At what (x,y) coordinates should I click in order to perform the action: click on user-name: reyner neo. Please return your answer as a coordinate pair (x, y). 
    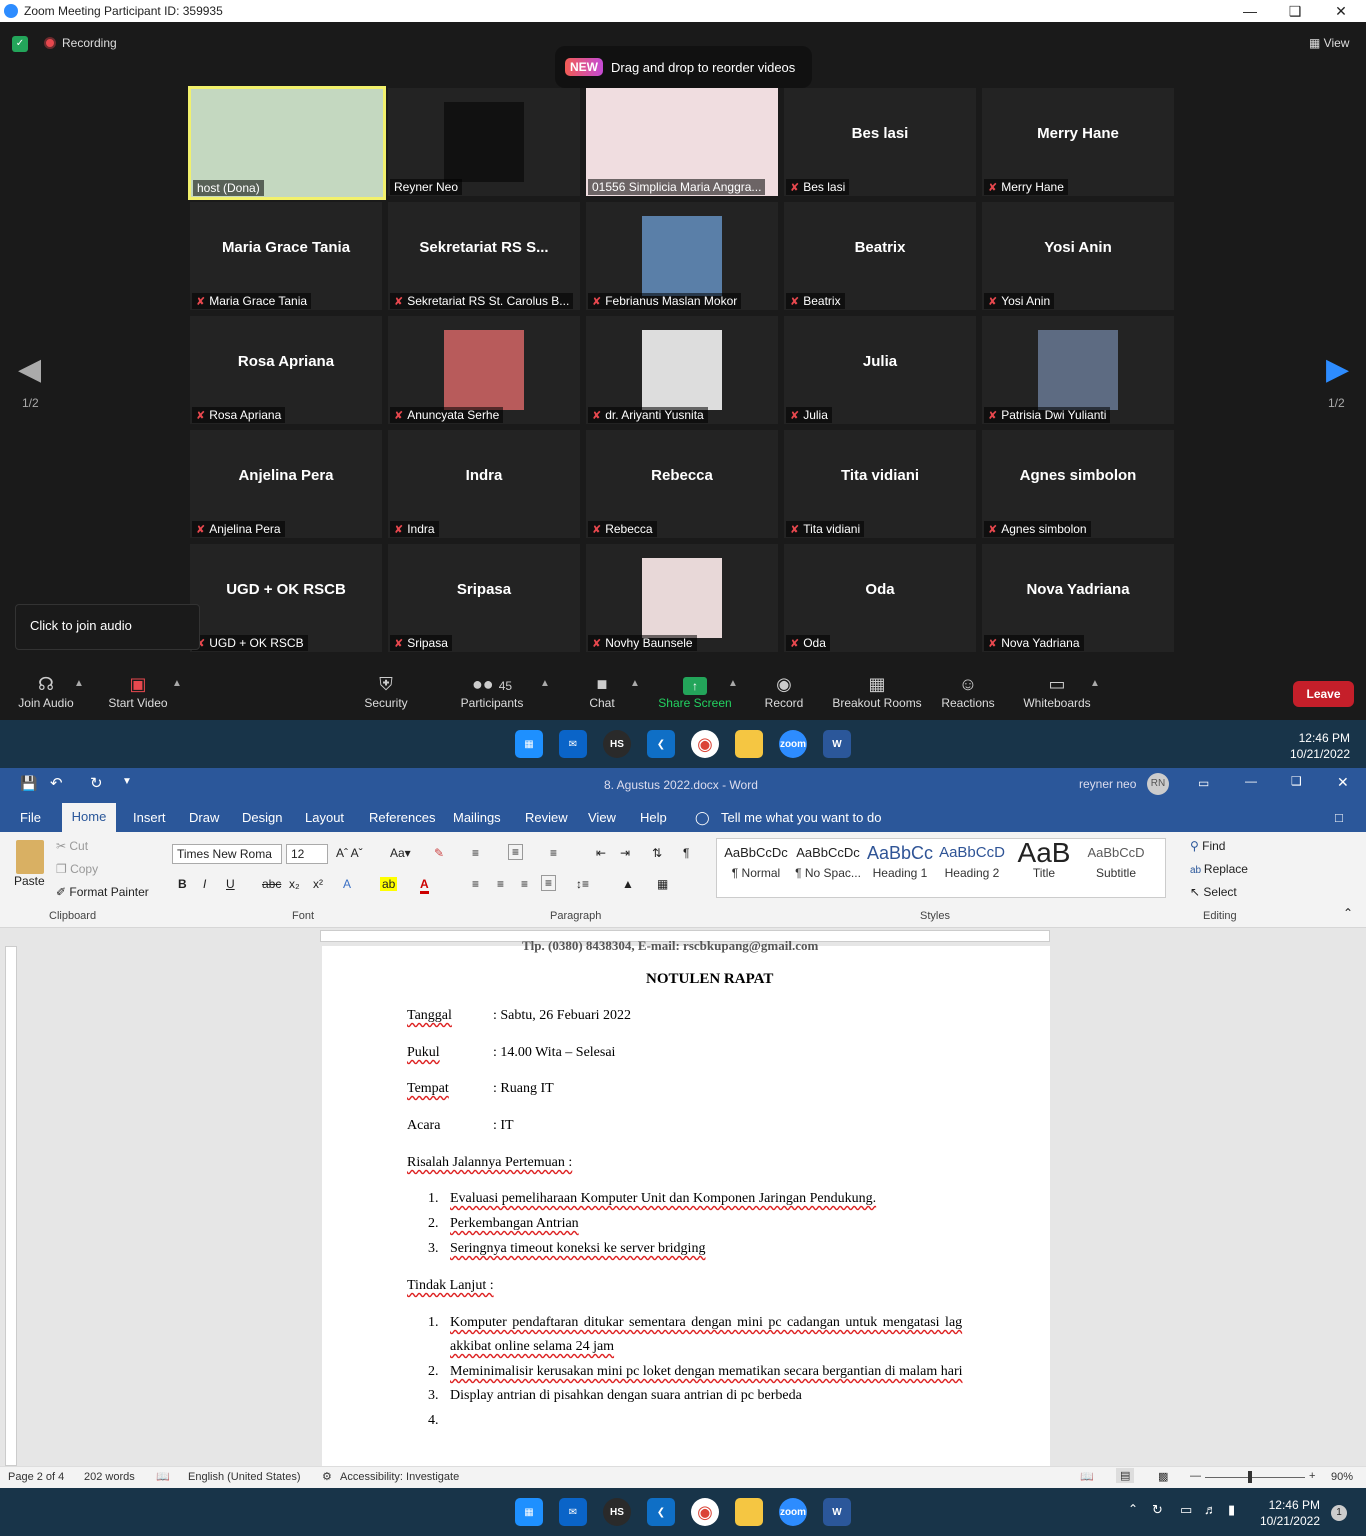
    Looking at the image, I should click on (1107, 784).